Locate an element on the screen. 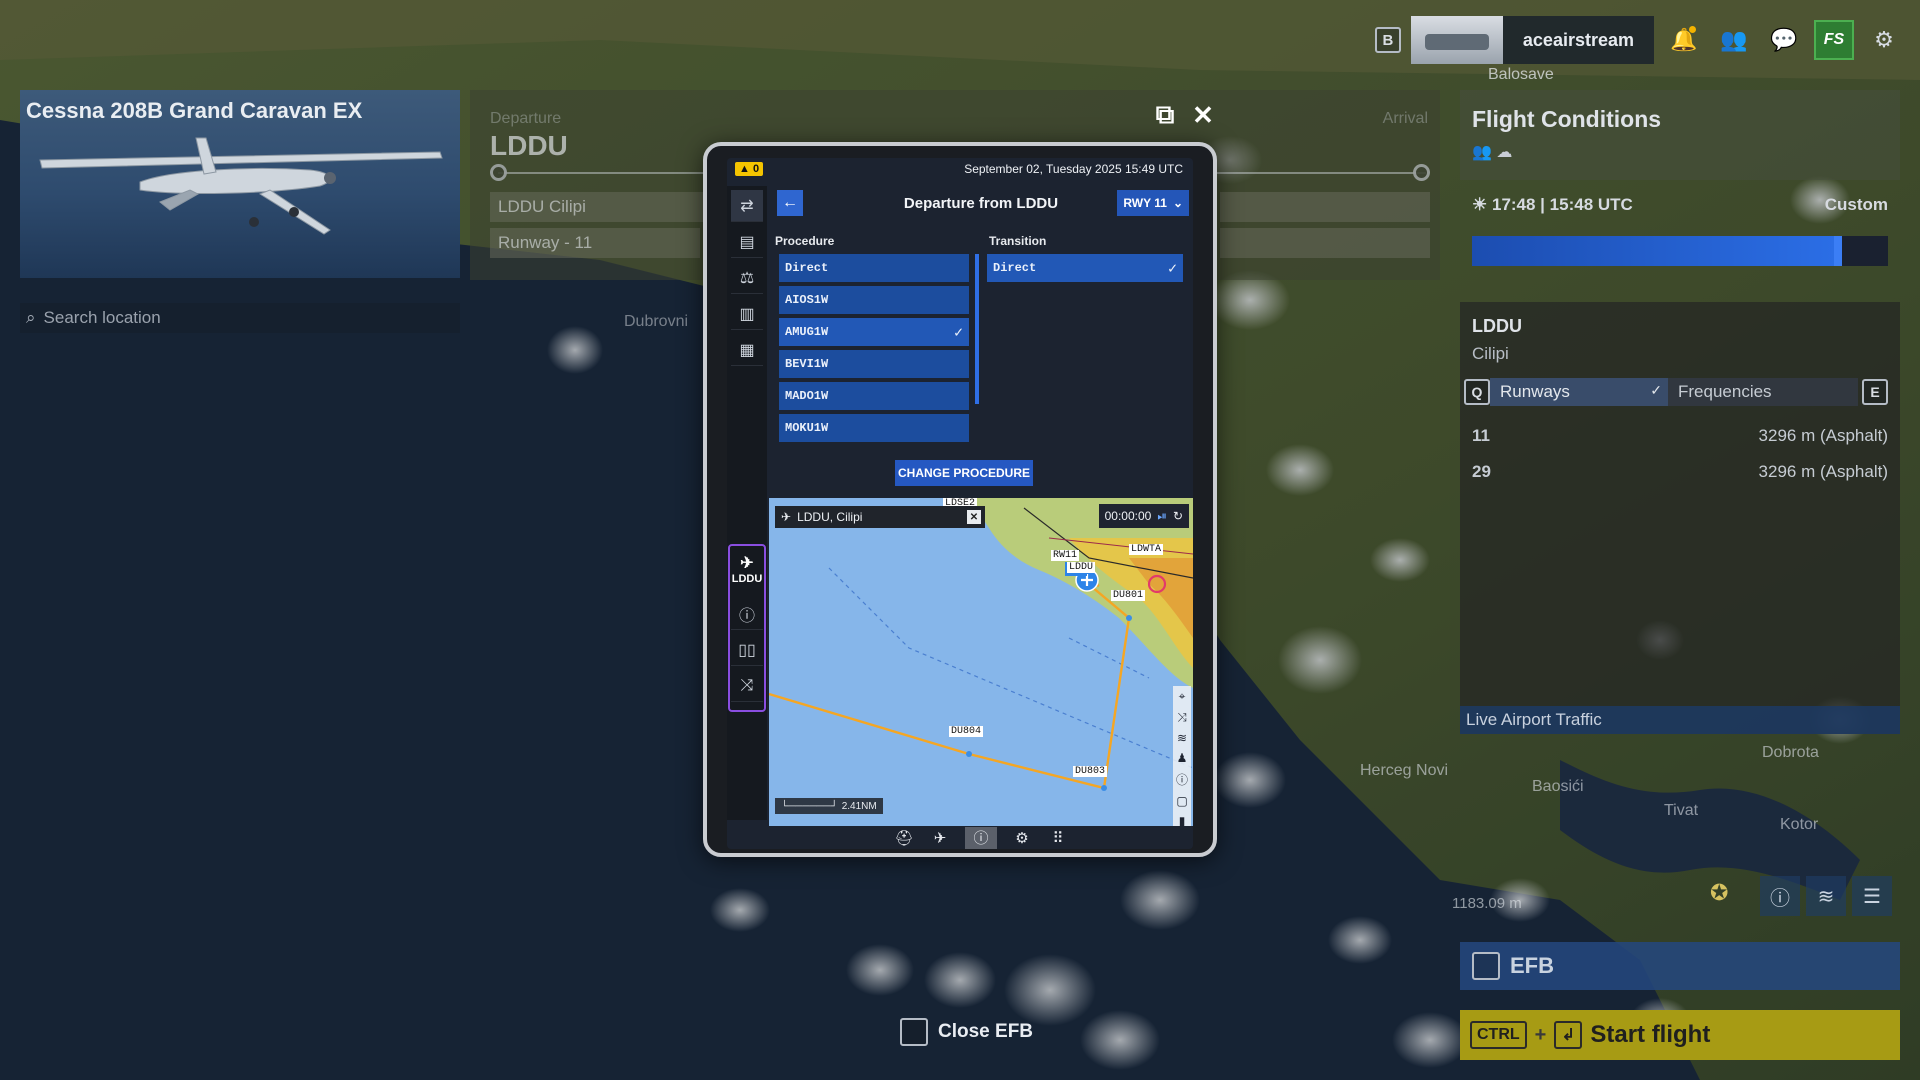  procedure-item: AIOS1W is located at coordinates (874, 300).